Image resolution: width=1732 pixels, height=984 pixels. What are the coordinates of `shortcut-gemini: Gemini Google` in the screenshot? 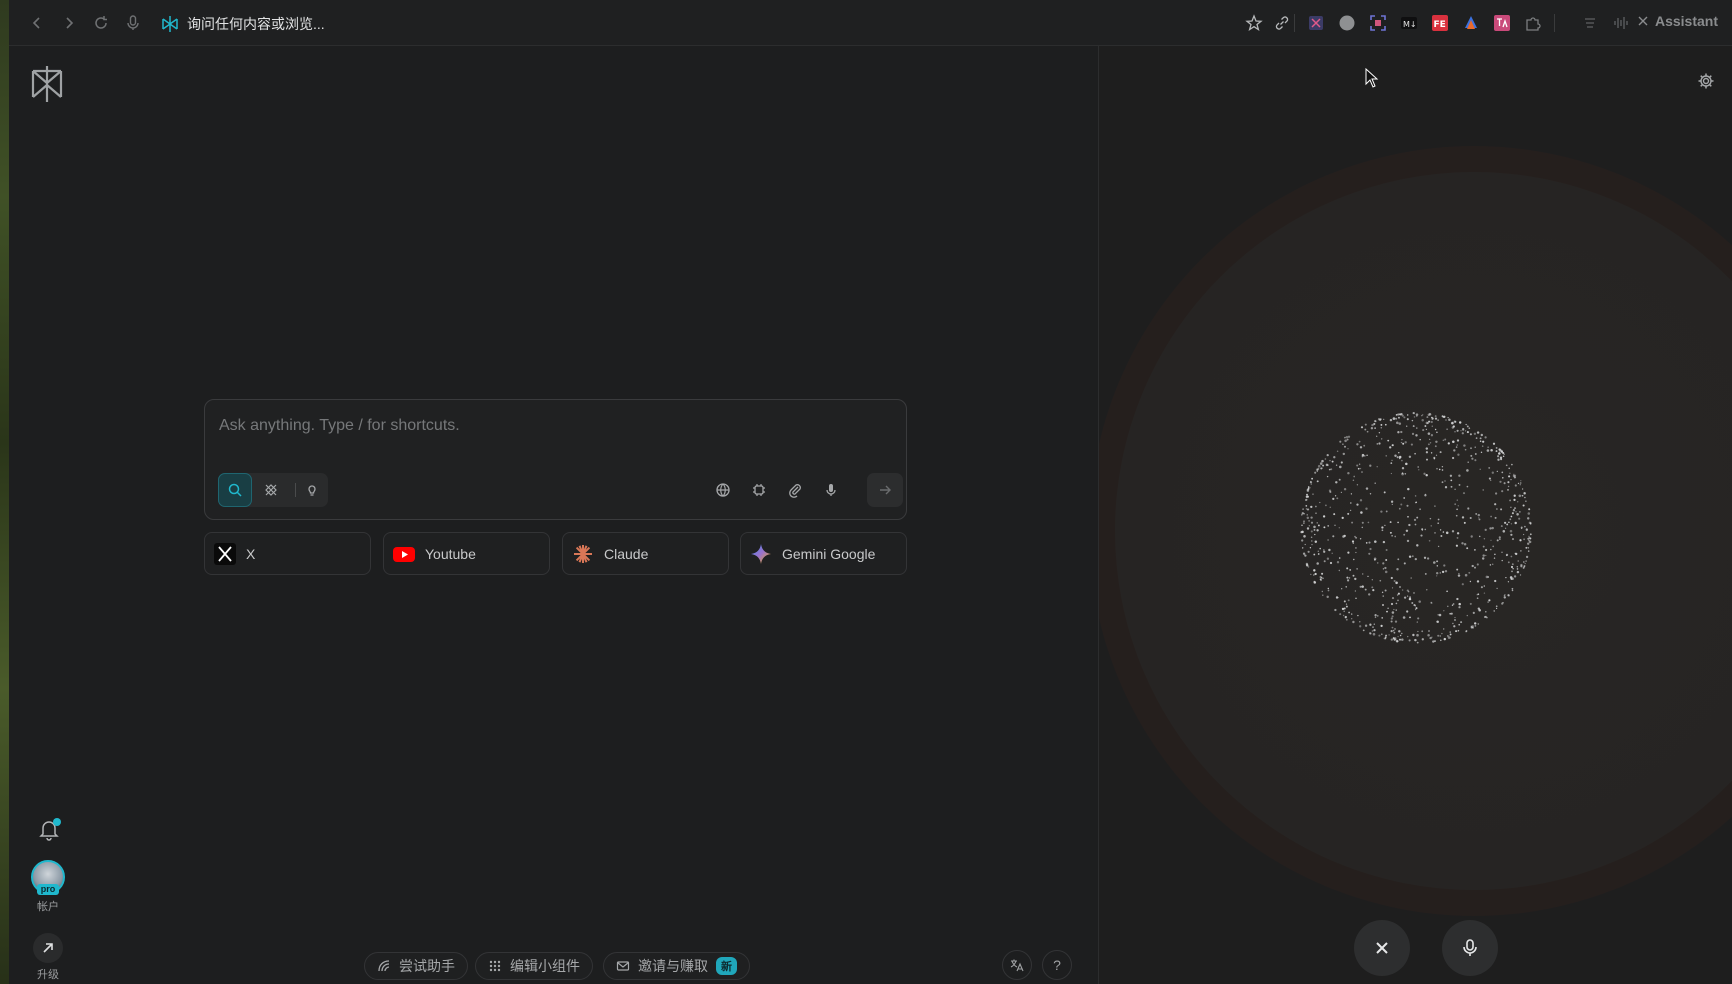 It's located at (823, 553).